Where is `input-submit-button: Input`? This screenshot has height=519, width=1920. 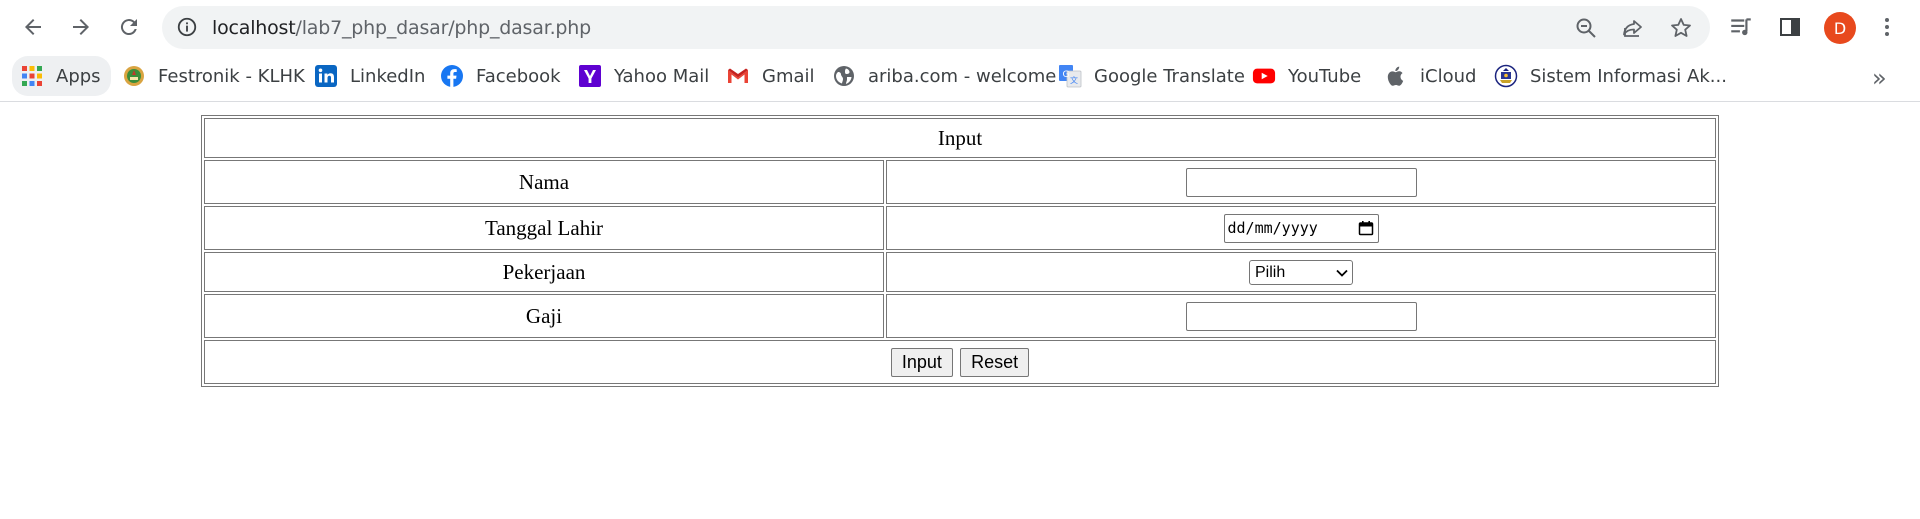
input-submit-button: Input is located at coordinates (921, 362).